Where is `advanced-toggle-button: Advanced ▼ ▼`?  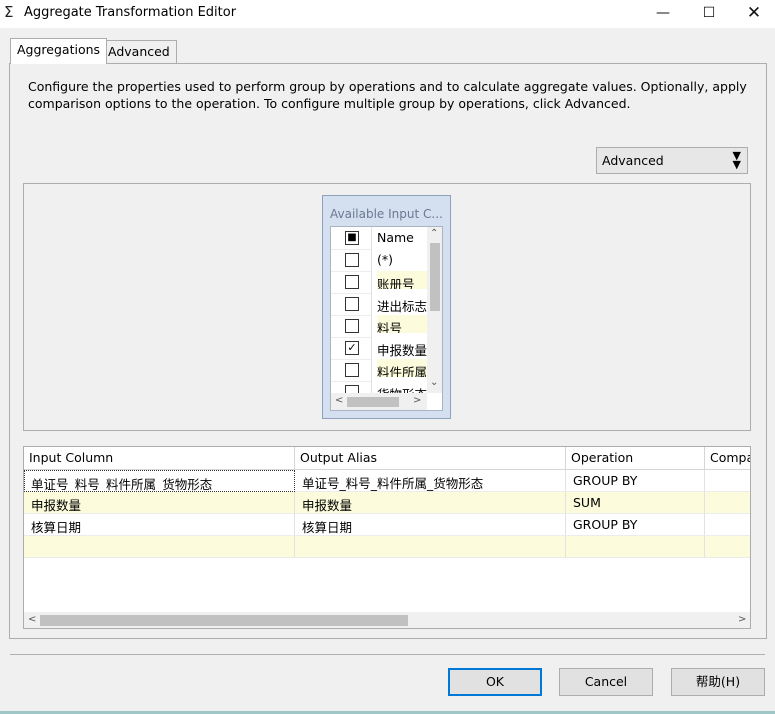 advanced-toggle-button: Advanced ▼ ▼ is located at coordinates (672, 160).